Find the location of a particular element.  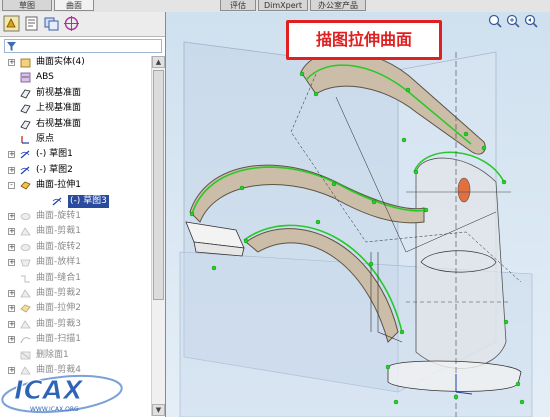

dimxpert-manager-icon is located at coordinates (71, 23).